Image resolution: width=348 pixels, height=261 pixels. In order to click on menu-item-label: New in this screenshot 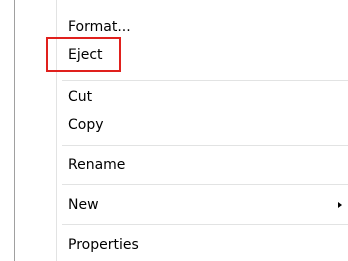, I will do `click(83, 205)`.